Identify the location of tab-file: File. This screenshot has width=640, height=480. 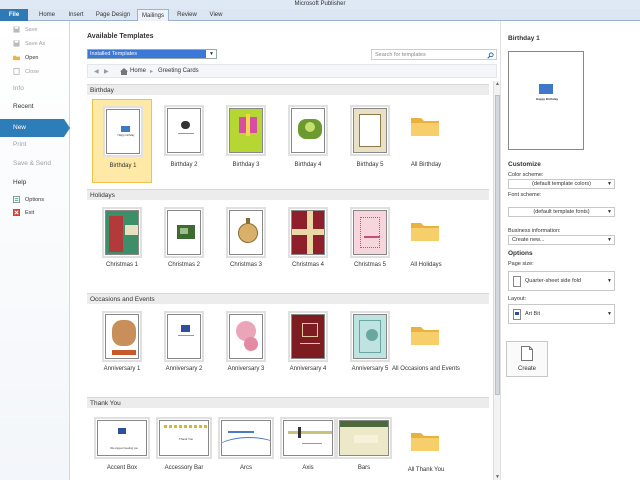
(14, 15).